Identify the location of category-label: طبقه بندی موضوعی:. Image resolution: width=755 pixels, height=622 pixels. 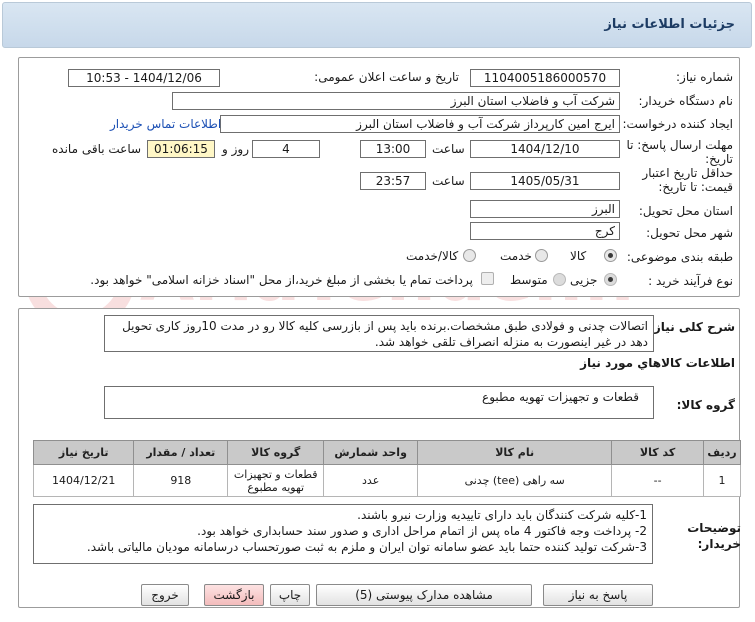
(679, 257).